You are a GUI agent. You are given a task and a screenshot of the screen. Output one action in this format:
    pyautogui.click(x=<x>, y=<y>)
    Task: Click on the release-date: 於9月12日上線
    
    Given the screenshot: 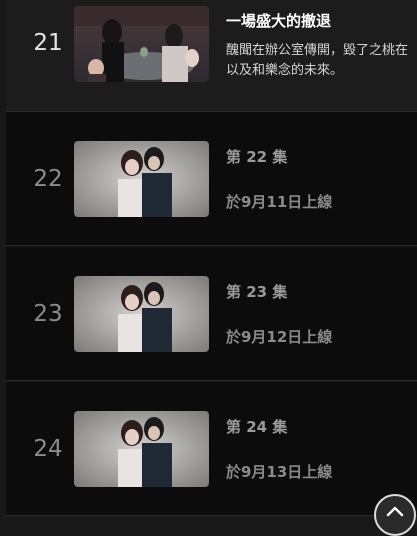 What is the action you would take?
    pyautogui.click(x=279, y=337)
    